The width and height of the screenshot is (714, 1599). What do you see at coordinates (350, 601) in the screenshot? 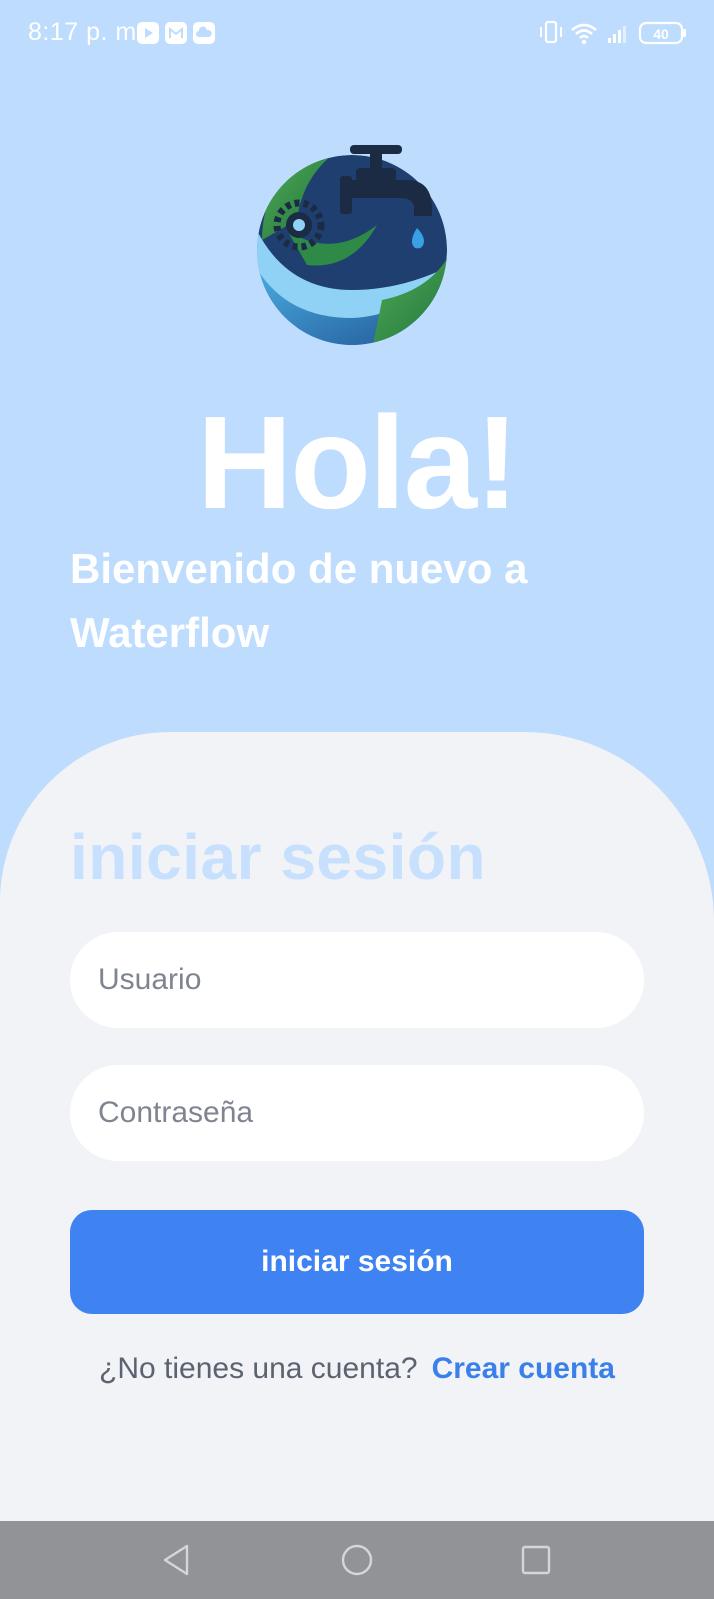
I see `welcome-message: Bienvenido de nuevo a Waterflow` at bounding box center [350, 601].